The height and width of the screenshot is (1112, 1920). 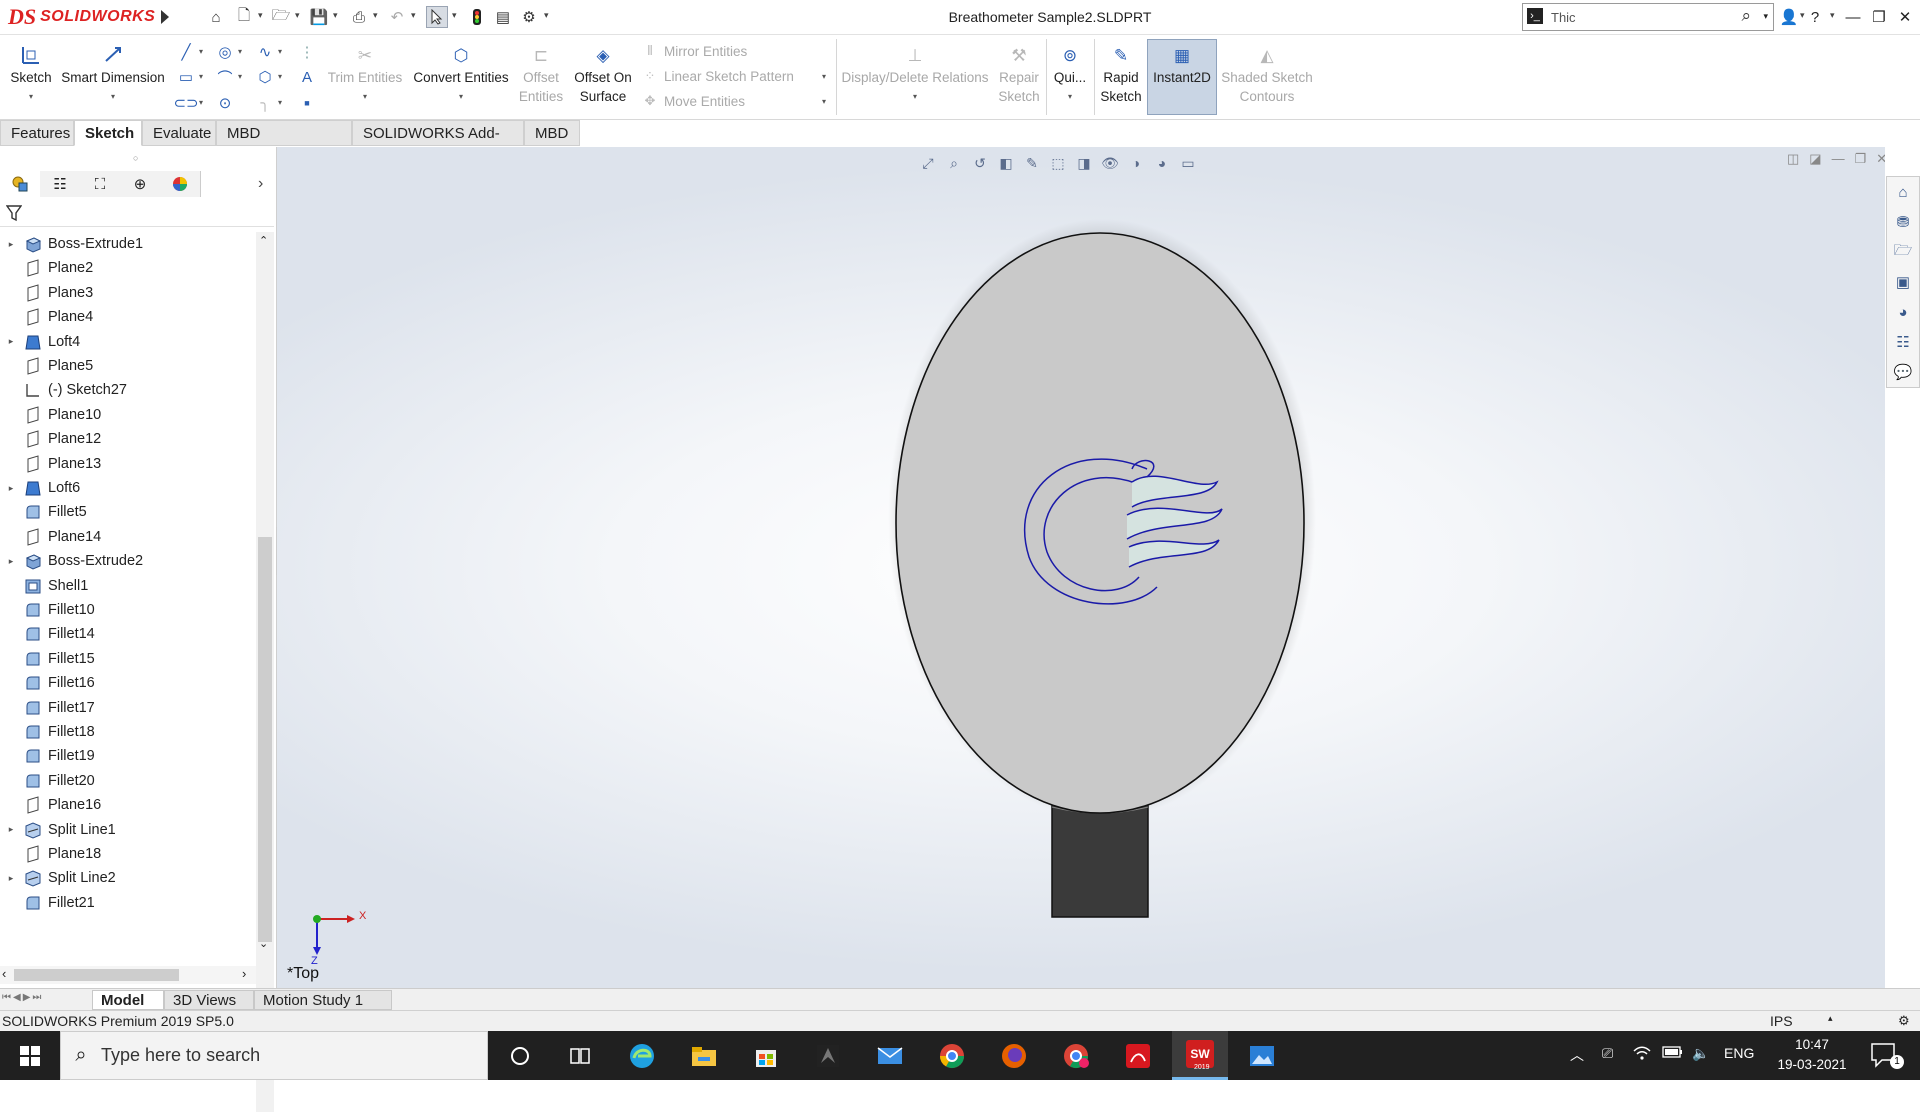 What do you see at coordinates (37, 133) in the screenshot?
I see `tab-features: Features` at bounding box center [37, 133].